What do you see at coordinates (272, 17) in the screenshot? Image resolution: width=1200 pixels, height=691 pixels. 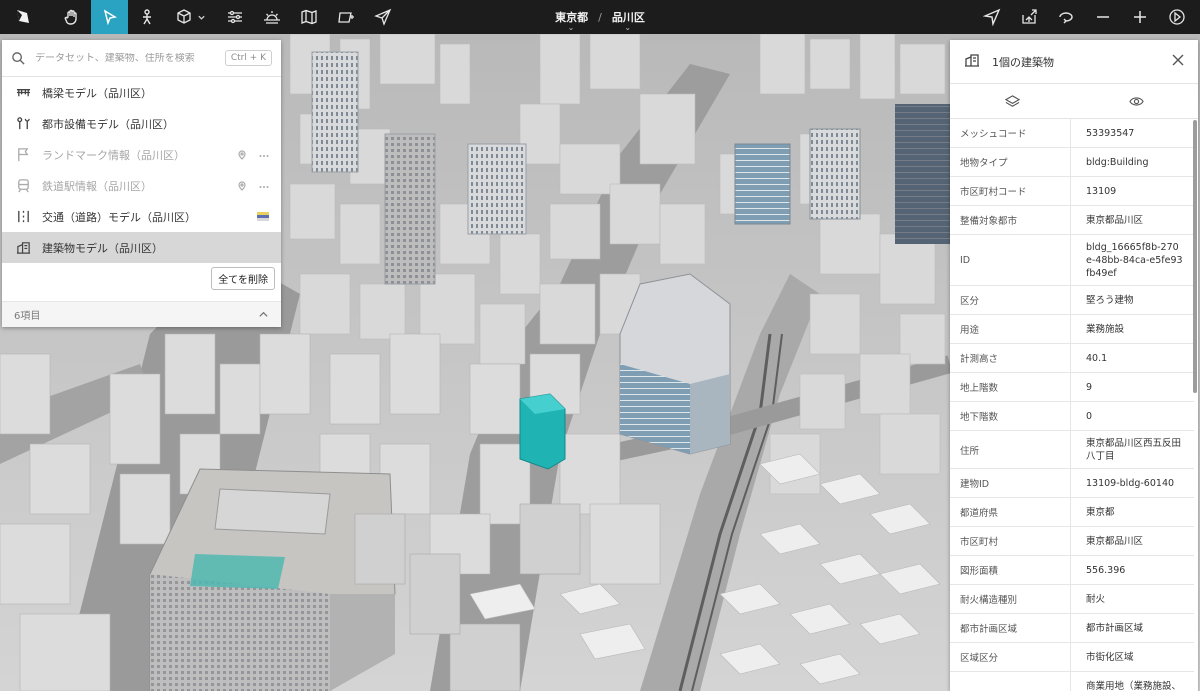 I see `sunrise-icon` at bounding box center [272, 17].